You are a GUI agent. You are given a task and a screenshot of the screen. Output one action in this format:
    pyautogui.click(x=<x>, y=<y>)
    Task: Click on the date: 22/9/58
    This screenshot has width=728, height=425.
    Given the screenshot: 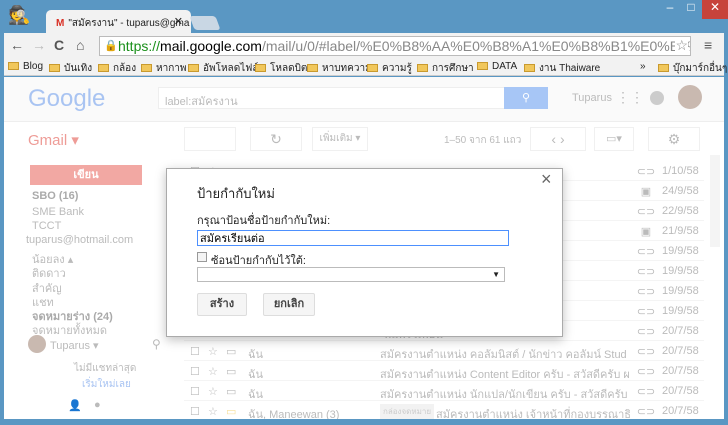 What is the action you would take?
    pyautogui.click(x=680, y=211)
    